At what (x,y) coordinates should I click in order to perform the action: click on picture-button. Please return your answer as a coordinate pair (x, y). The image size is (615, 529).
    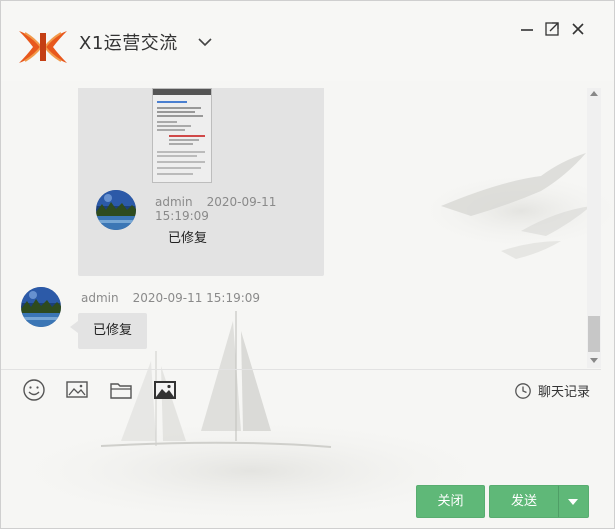
    Looking at the image, I should click on (165, 390).